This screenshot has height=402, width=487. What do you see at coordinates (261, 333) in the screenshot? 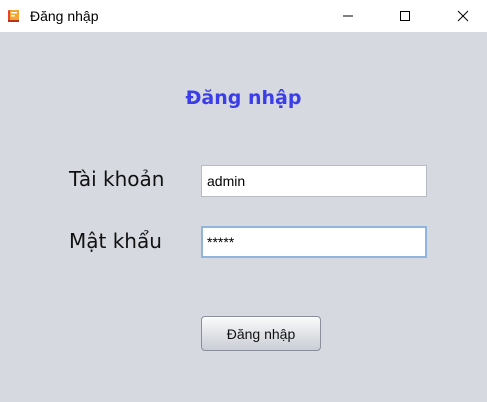
I see `login-button: Đăng nhập` at bounding box center [261, 333].